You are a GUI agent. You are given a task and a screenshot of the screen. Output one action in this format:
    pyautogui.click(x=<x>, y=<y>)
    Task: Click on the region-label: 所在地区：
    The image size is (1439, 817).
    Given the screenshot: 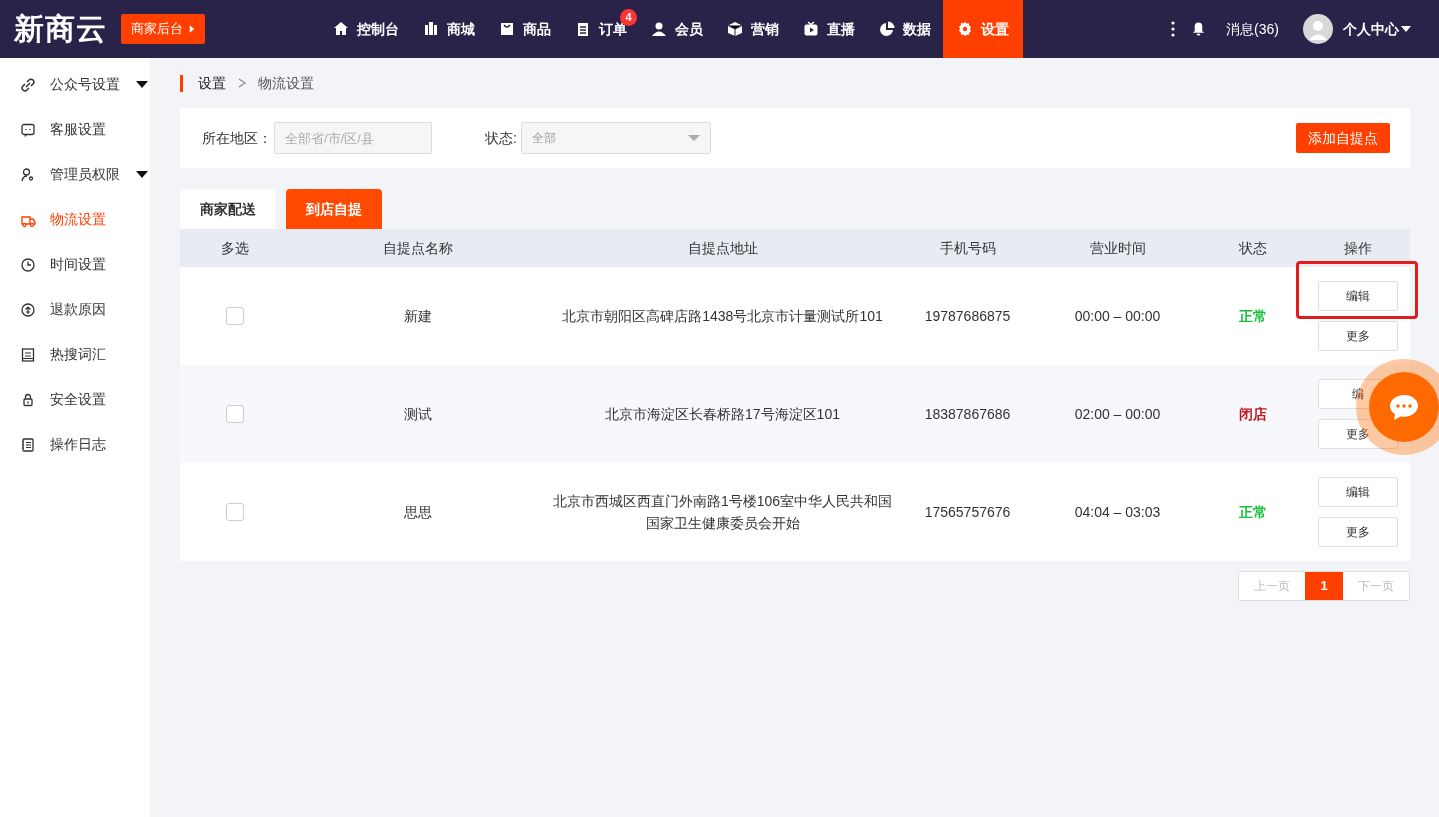 What is the action you would take?
    pyautogui.click(x=237, y=138)
    